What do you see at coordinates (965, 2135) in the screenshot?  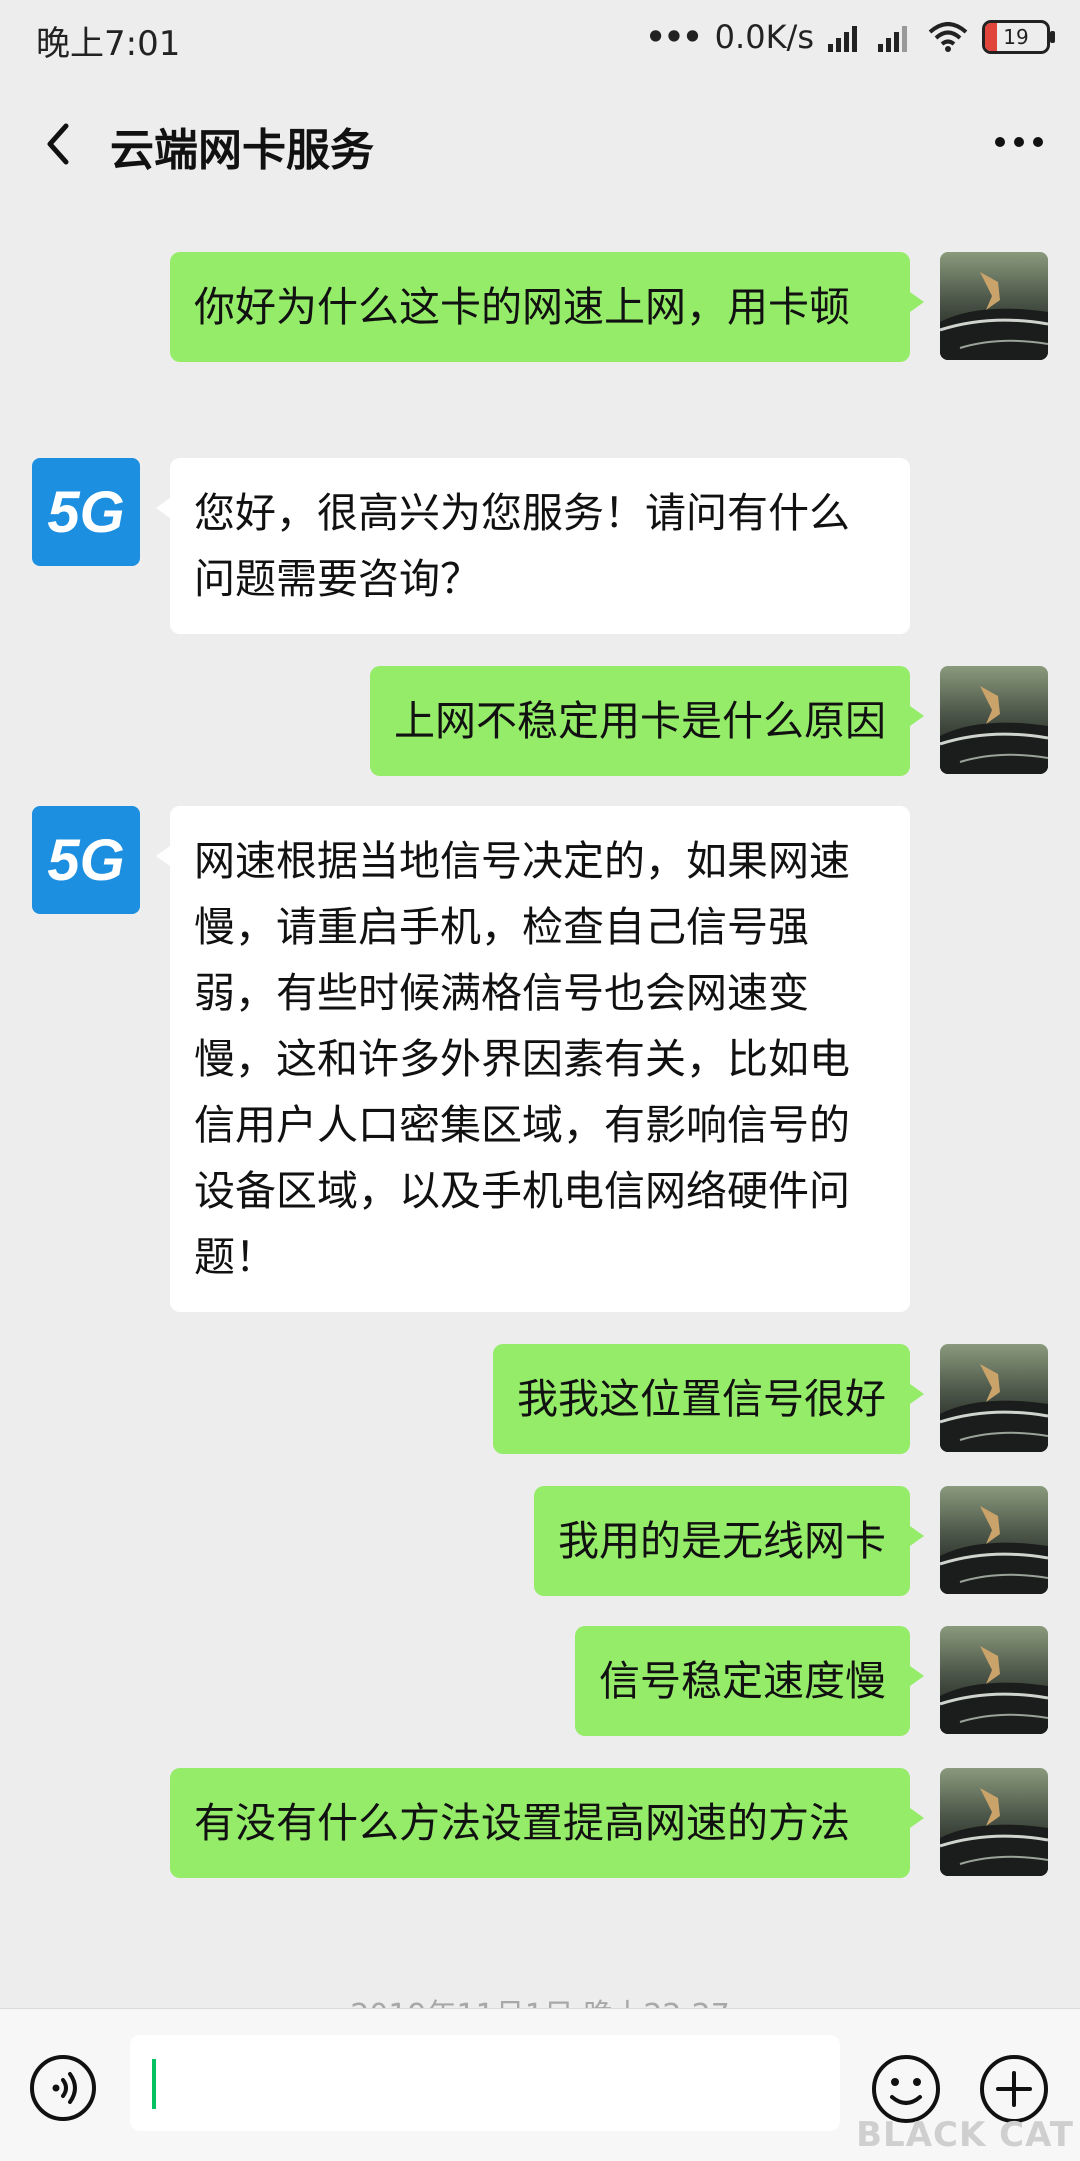 I see `watermark: BLACK CAT` at bounding box center [965, 2135].